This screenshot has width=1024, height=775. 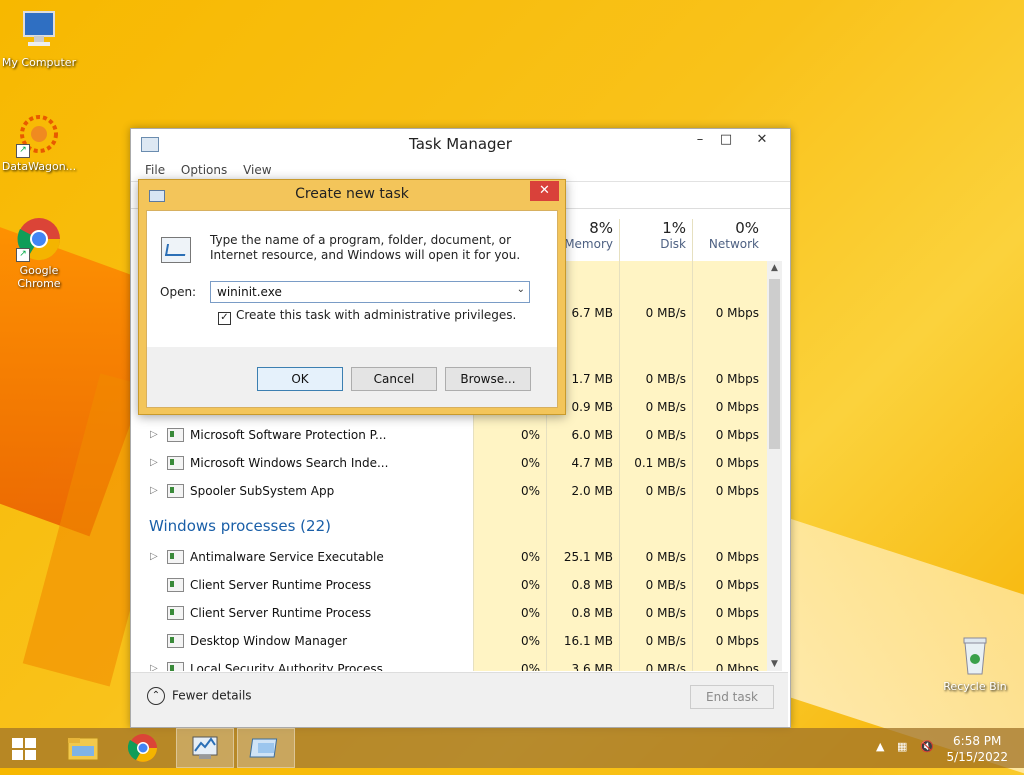 What do you see at coordinates (39, 62) in the screenshot?
I see `desktop-icon-label: My Computer` at bounding box center [39, 62].